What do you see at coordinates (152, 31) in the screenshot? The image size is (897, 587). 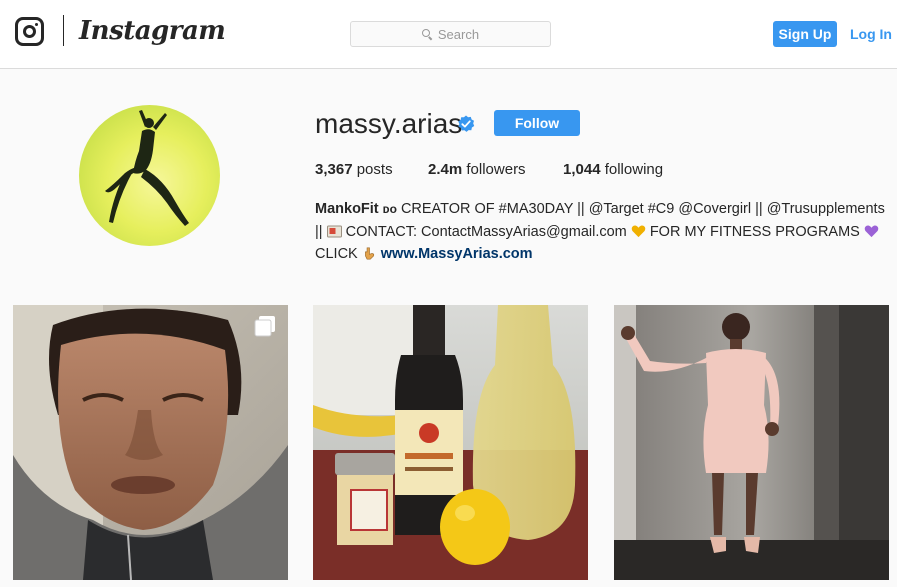 I see `instagram-wordmark-logo: Instagram` at bounding box center [152, 31].